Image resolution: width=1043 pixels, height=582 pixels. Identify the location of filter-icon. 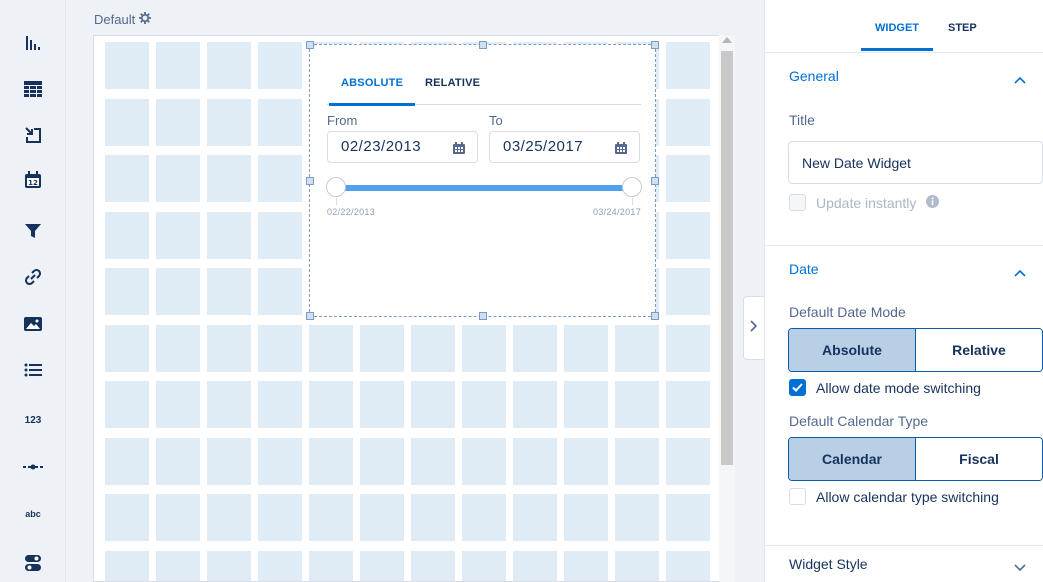
(33, 231).